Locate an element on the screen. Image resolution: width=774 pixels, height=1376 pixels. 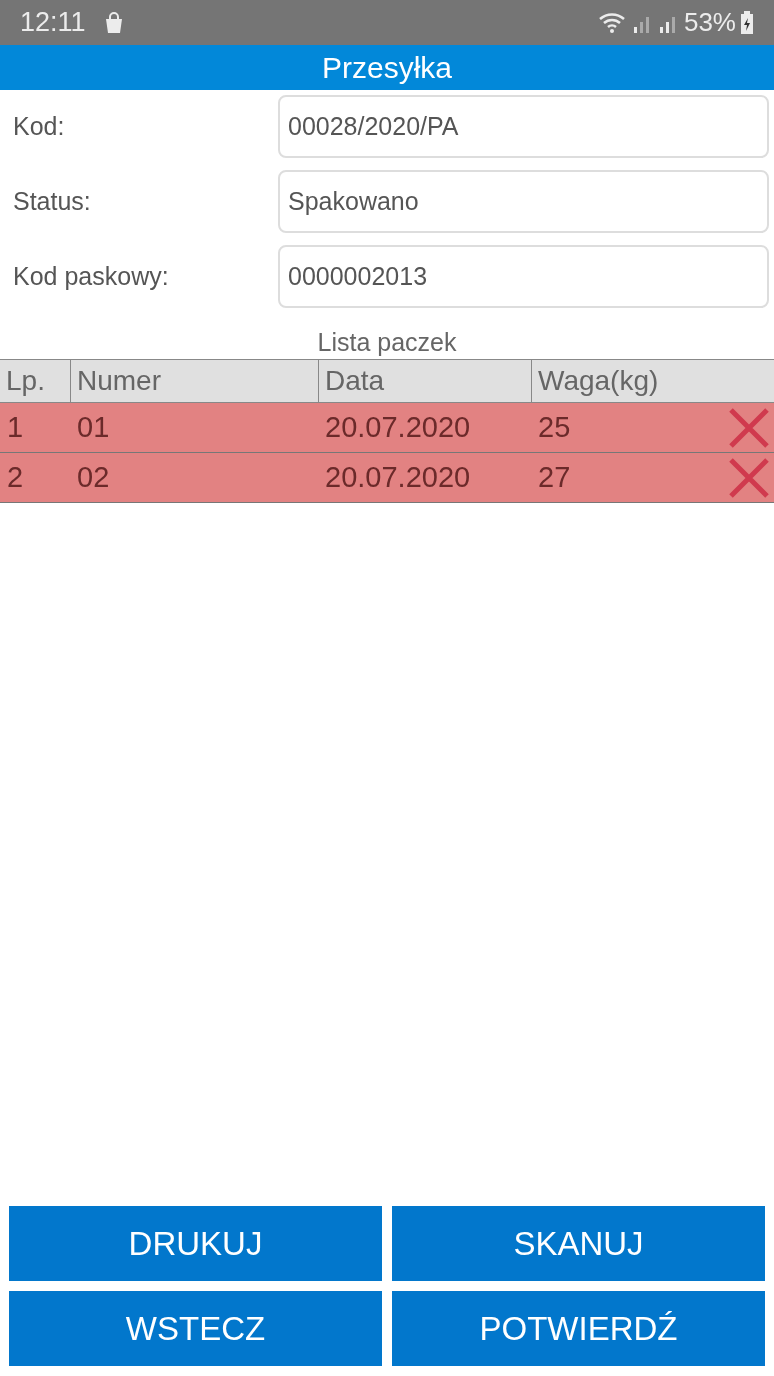
battery-percent: 53% is located at coordinates (709, 22).